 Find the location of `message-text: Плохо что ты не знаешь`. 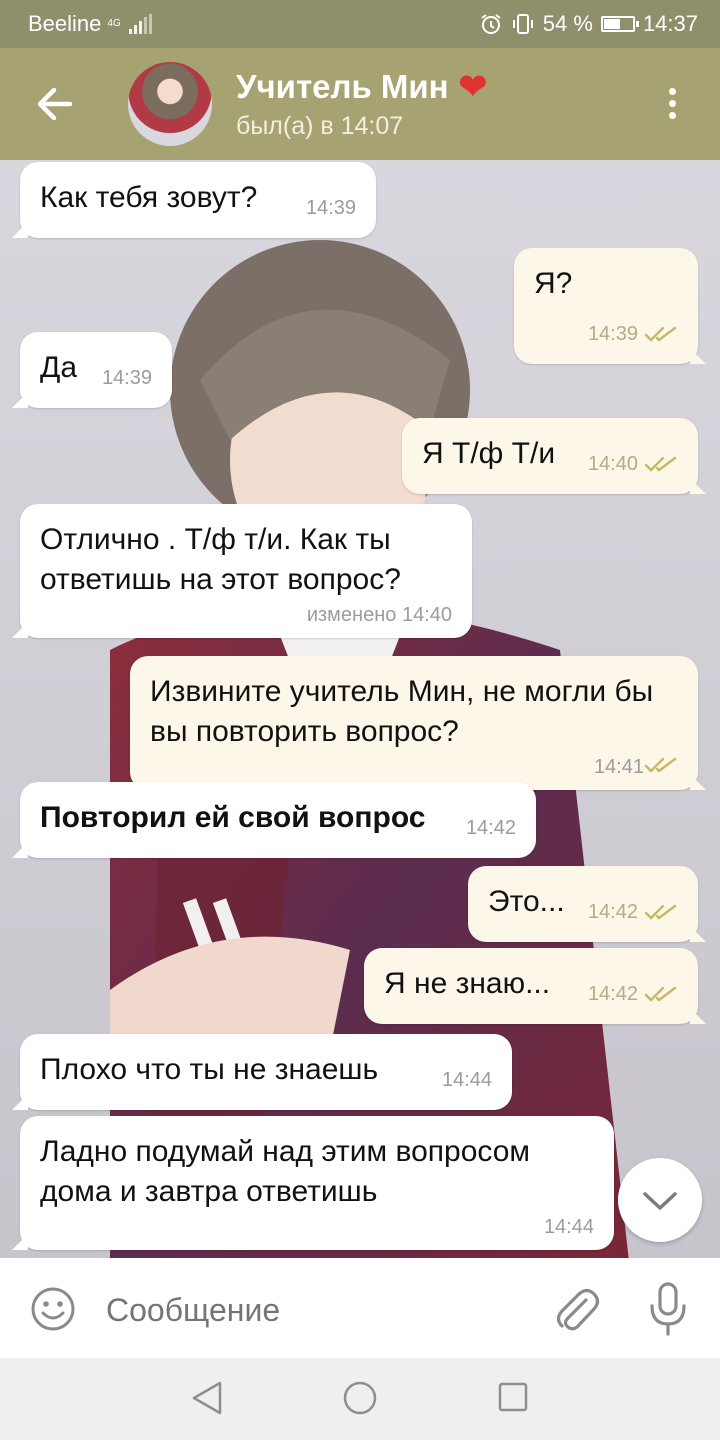

message-text: Плохо что ты не знаешь is located at coordinates (209, 1069).